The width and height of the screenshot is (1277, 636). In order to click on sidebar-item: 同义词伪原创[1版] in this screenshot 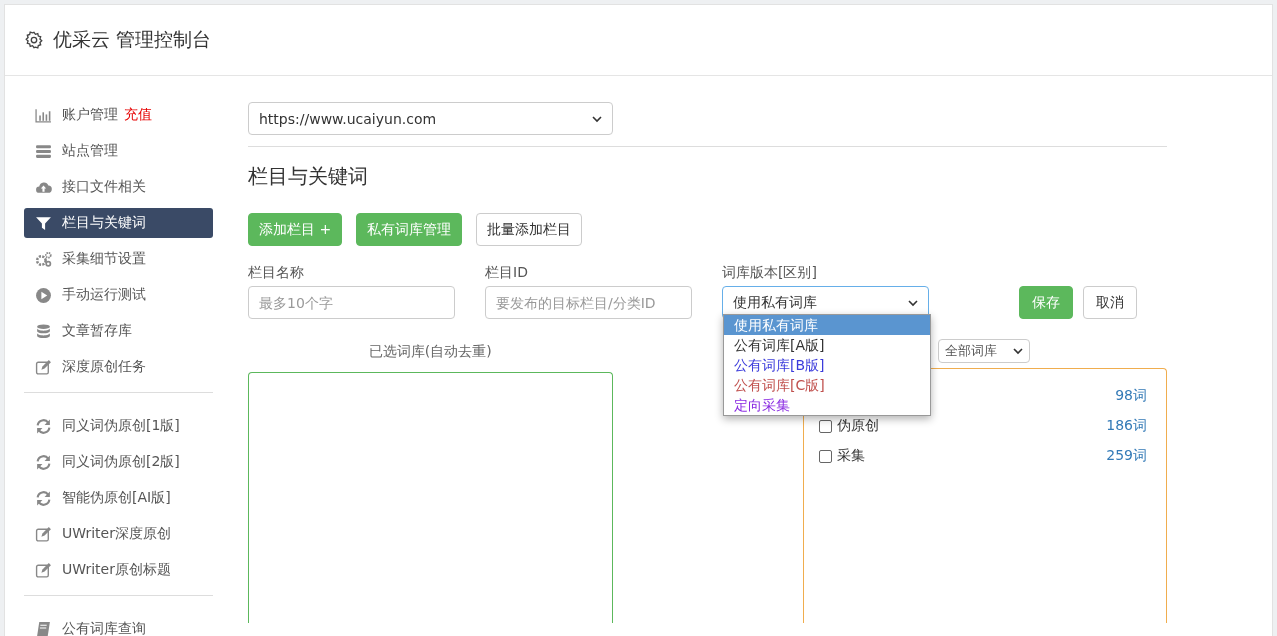, I will do `click(118, 426)`.